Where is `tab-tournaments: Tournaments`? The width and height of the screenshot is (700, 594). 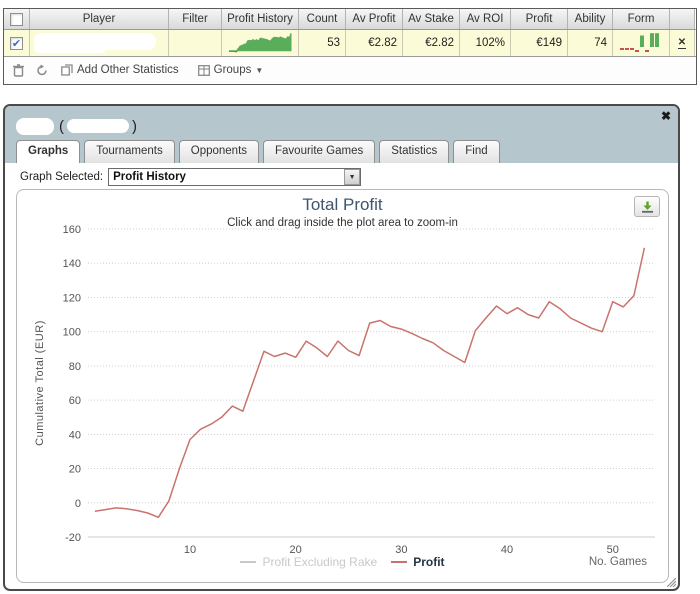 tab-tournaments: Tournaments is located at coordinates (129, 151).